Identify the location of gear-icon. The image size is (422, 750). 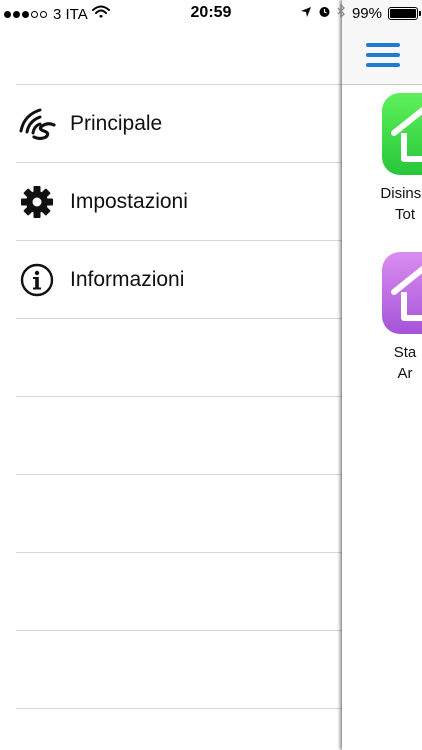
(37, 202).